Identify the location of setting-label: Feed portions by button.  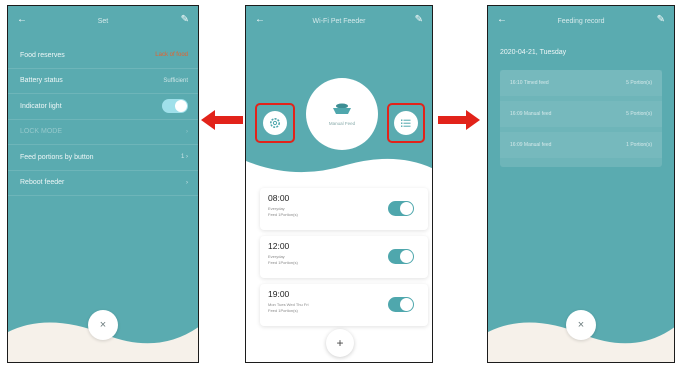
(57, 157).